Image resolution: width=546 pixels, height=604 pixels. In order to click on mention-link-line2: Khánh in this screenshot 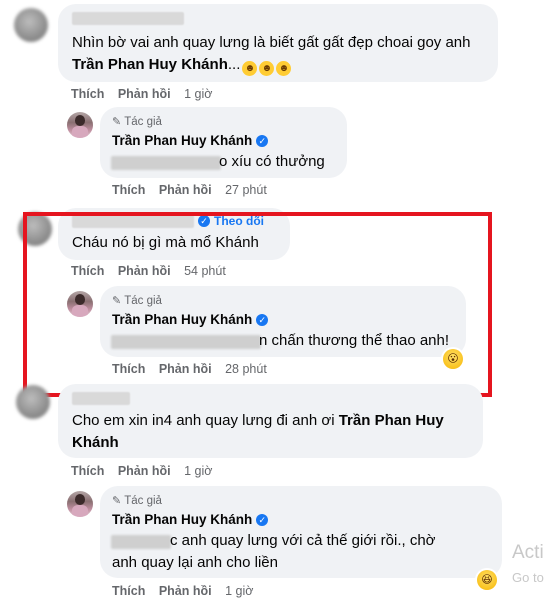, I will do `click(95, 442)`.